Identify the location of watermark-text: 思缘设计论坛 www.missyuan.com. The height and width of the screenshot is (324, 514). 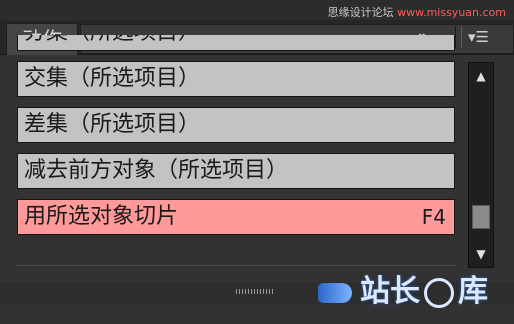
(417, 12).